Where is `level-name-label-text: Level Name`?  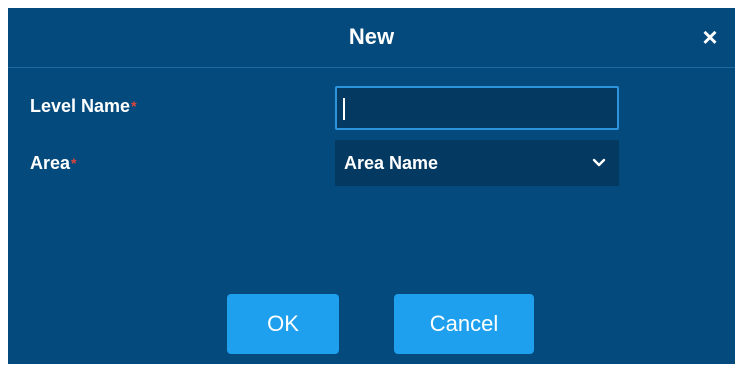
level-name-label-text: Level Name is located at coordinates (80, 106).